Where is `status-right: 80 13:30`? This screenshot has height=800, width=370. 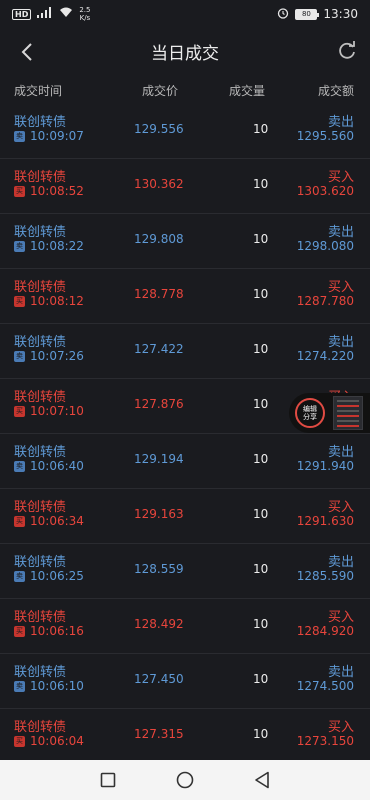
status-right: 80 13:30 is located at coordinates (317, 14).